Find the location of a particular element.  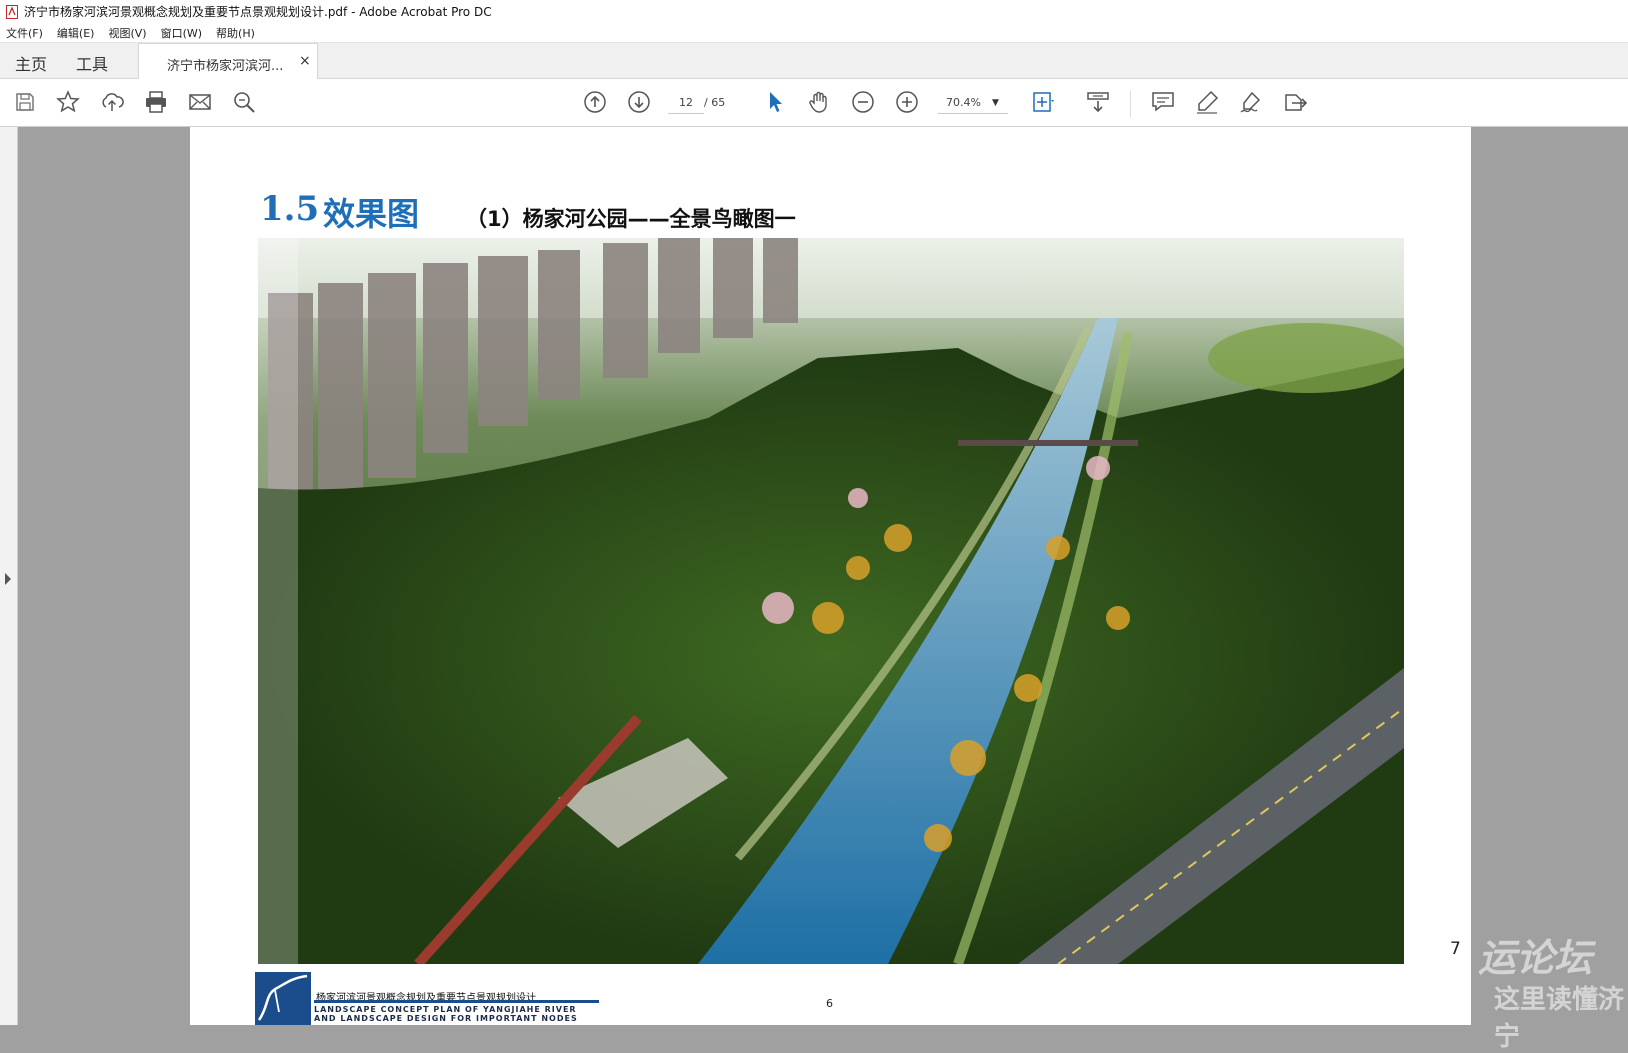

footer-english-line-2: AND LANDSCAPE DESIGN FOR IMPORTANT NODES is located at coordinates (446, 1018).